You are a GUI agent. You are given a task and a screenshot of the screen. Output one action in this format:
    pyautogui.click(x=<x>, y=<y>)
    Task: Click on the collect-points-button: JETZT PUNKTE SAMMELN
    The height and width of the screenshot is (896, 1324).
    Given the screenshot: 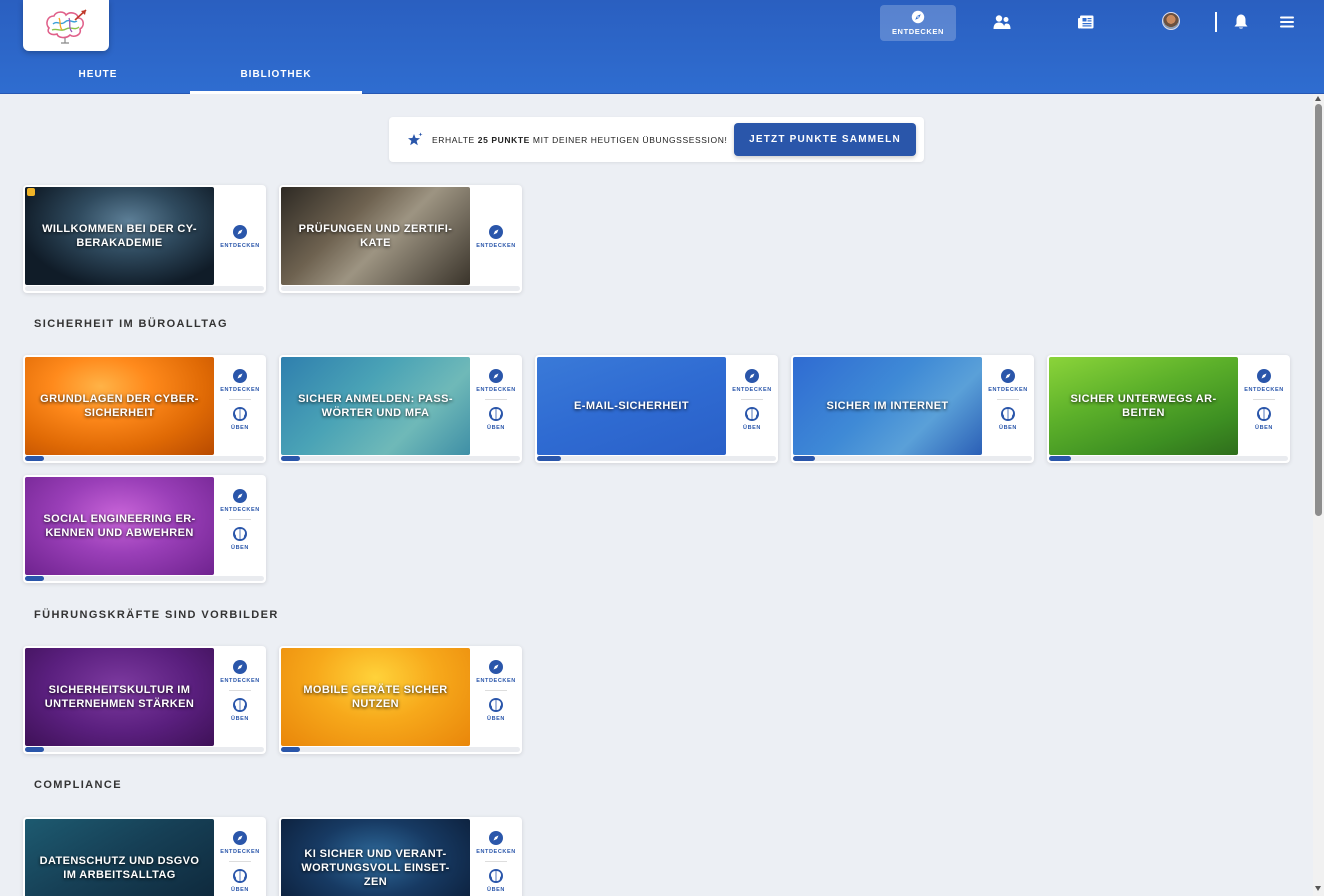 What is the action you would take?
    pyautogui.click(x=825, y=139)
    